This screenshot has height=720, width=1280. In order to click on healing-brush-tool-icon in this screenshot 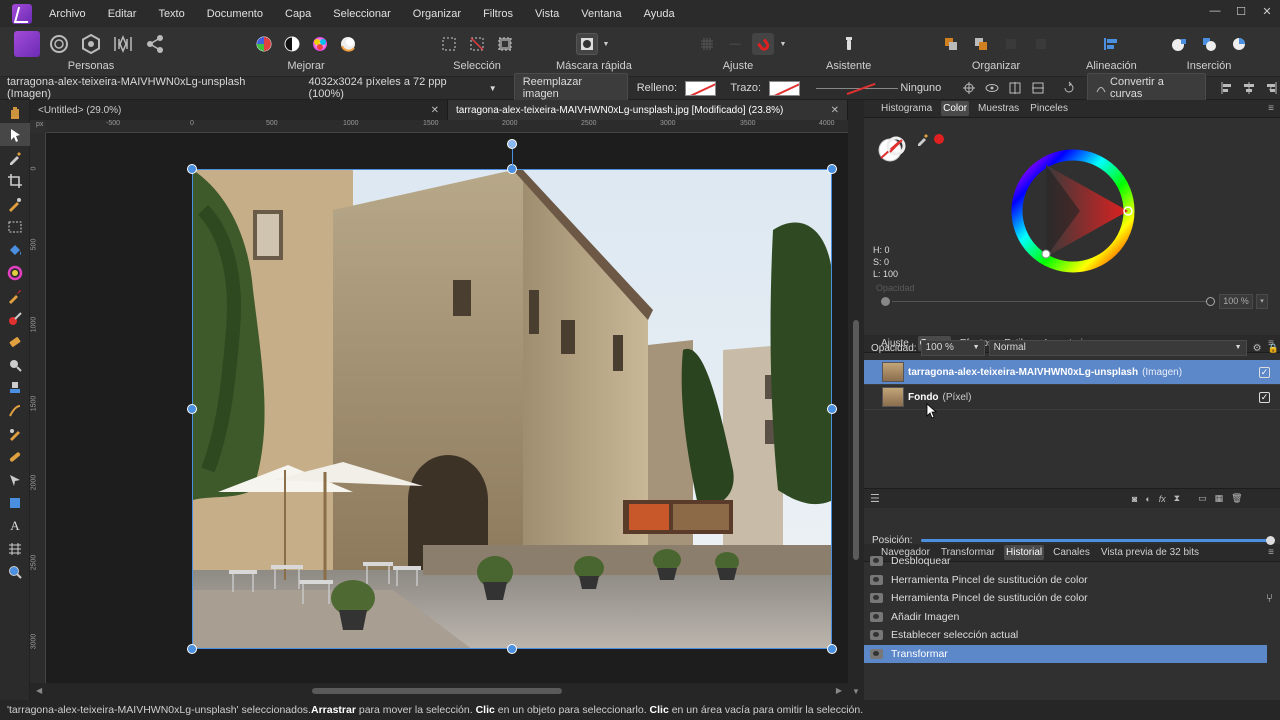, I will do `click(15, 456)`.